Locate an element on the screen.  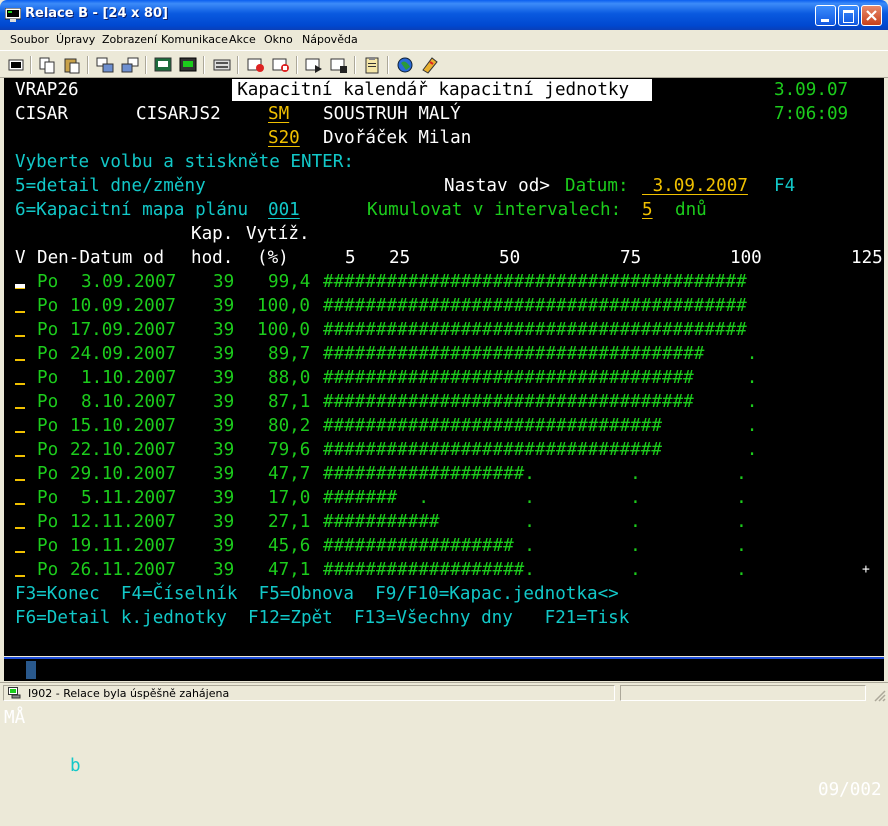
row-util-pct: 100,0 is located at coordinates (283, 330).